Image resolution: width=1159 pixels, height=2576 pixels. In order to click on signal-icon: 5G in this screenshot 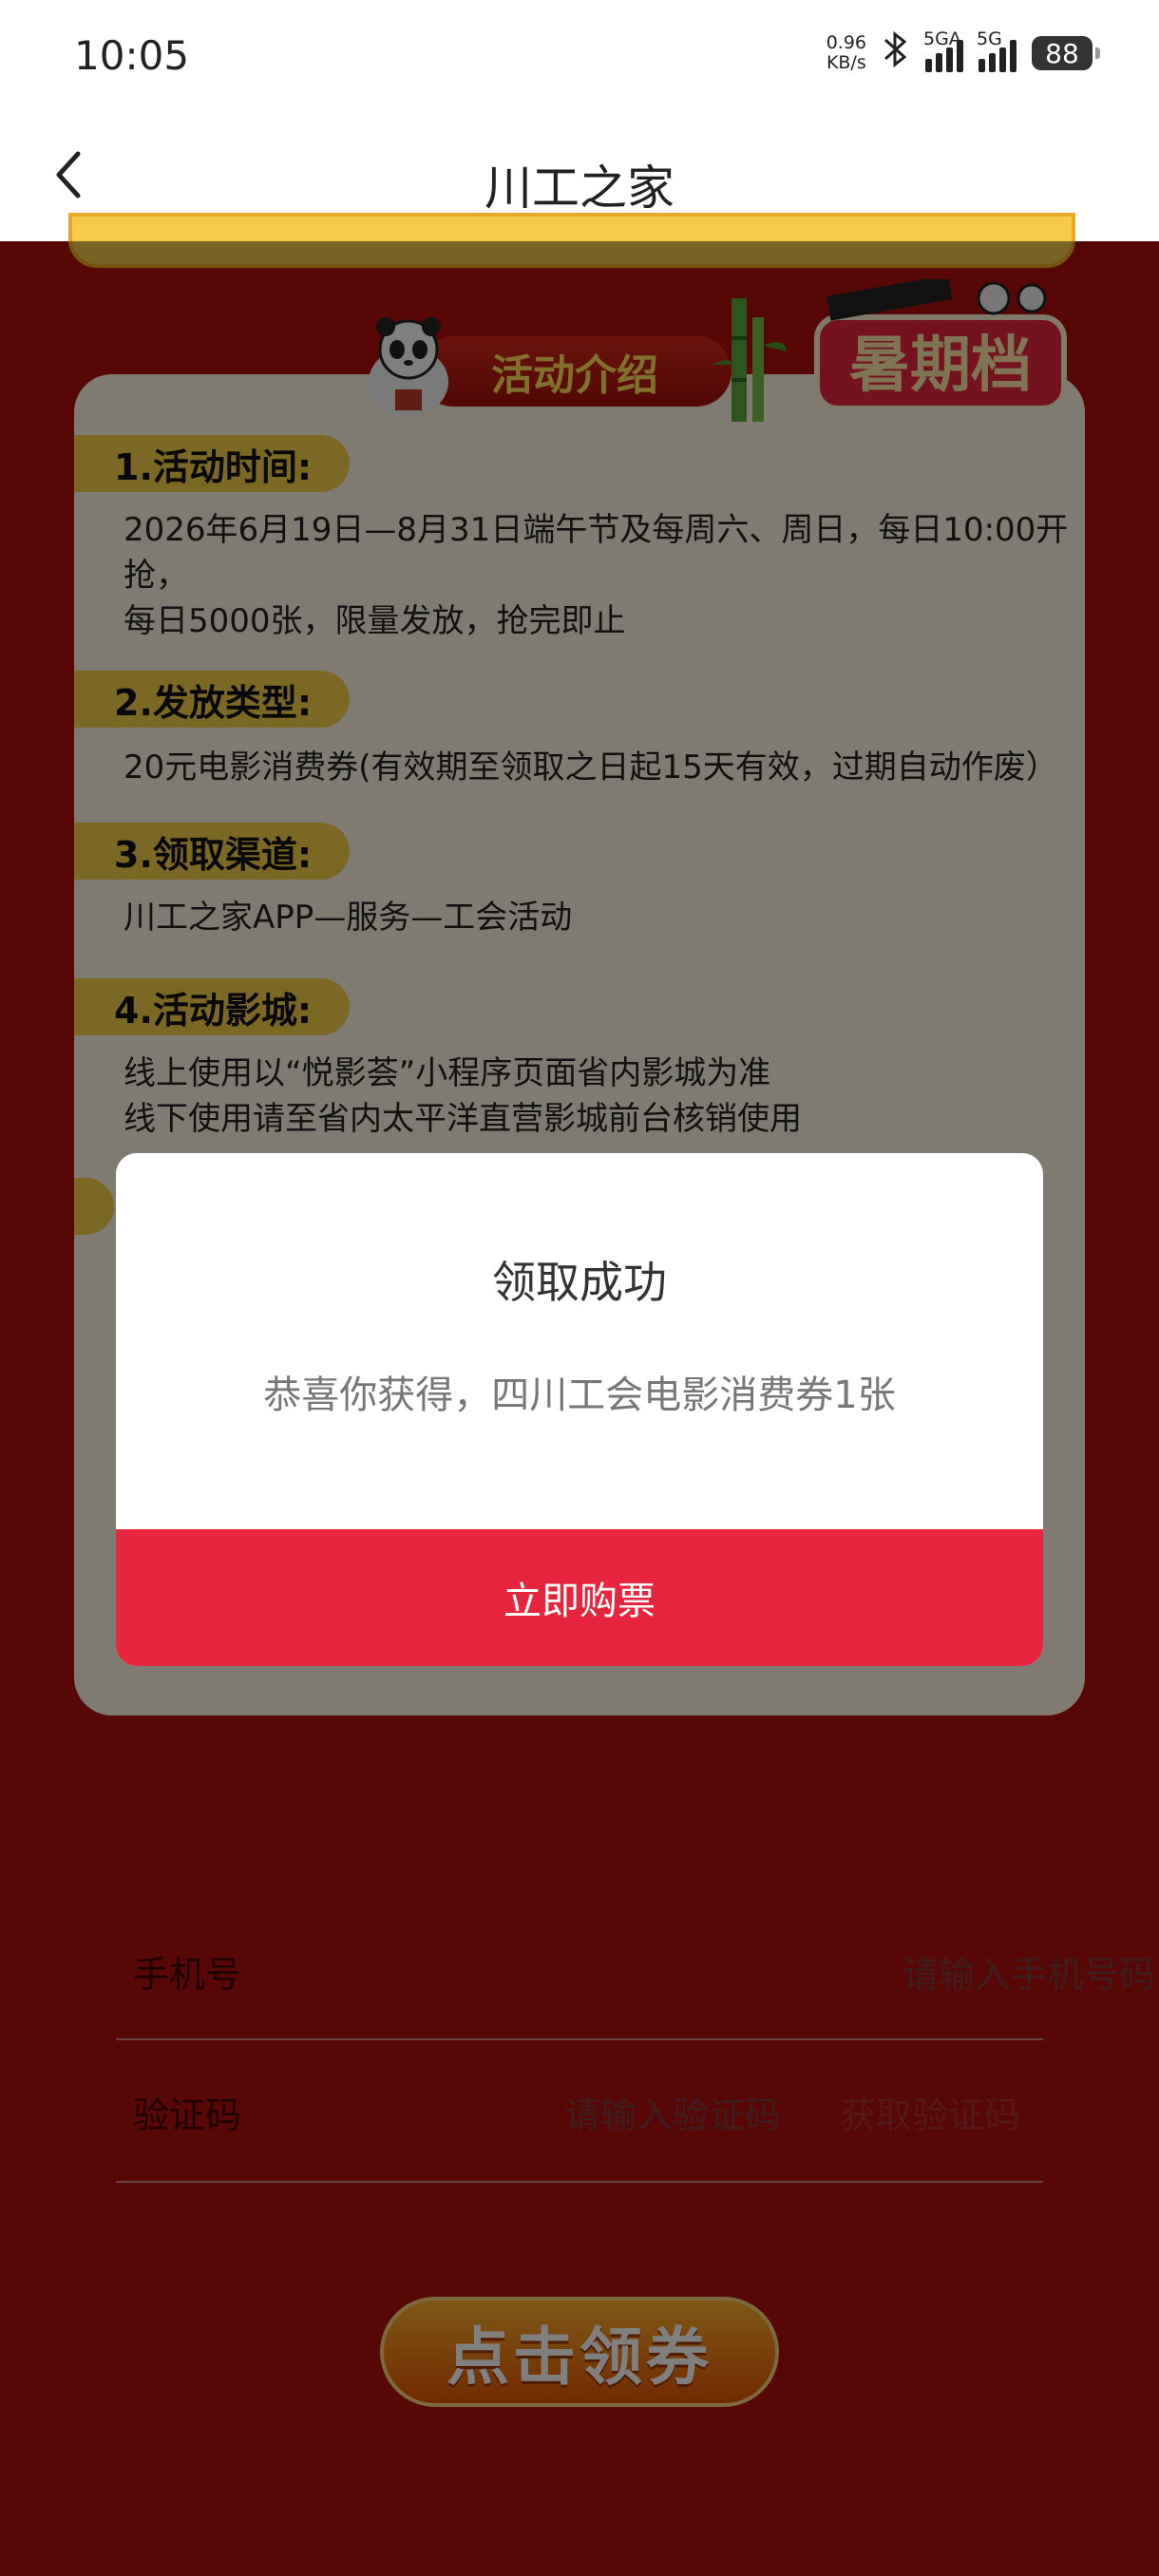, I will do `click(996, 50)`.